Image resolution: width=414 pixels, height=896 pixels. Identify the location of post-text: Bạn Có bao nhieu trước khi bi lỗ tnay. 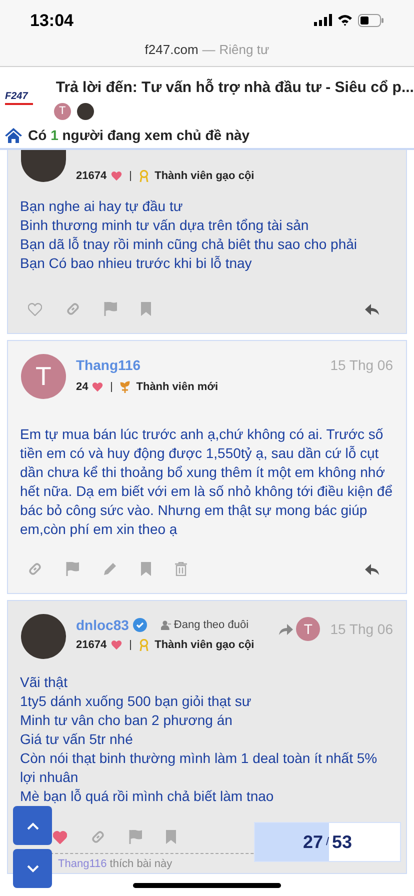
(136, 263).